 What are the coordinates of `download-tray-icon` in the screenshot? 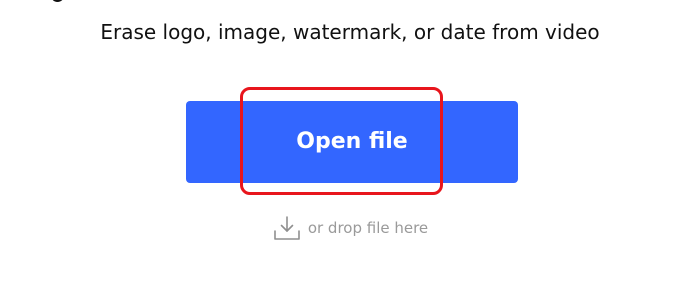 It's located at (287, 228).